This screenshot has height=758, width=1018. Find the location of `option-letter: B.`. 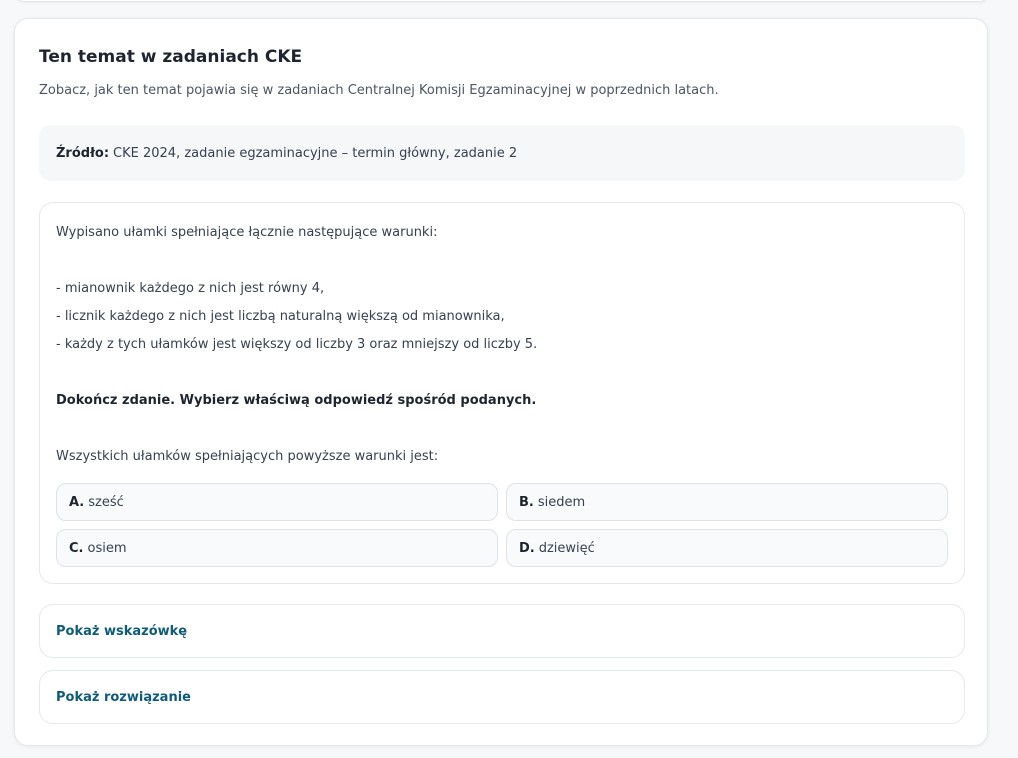

option-letter: B. is located at coordinates (526, 502).